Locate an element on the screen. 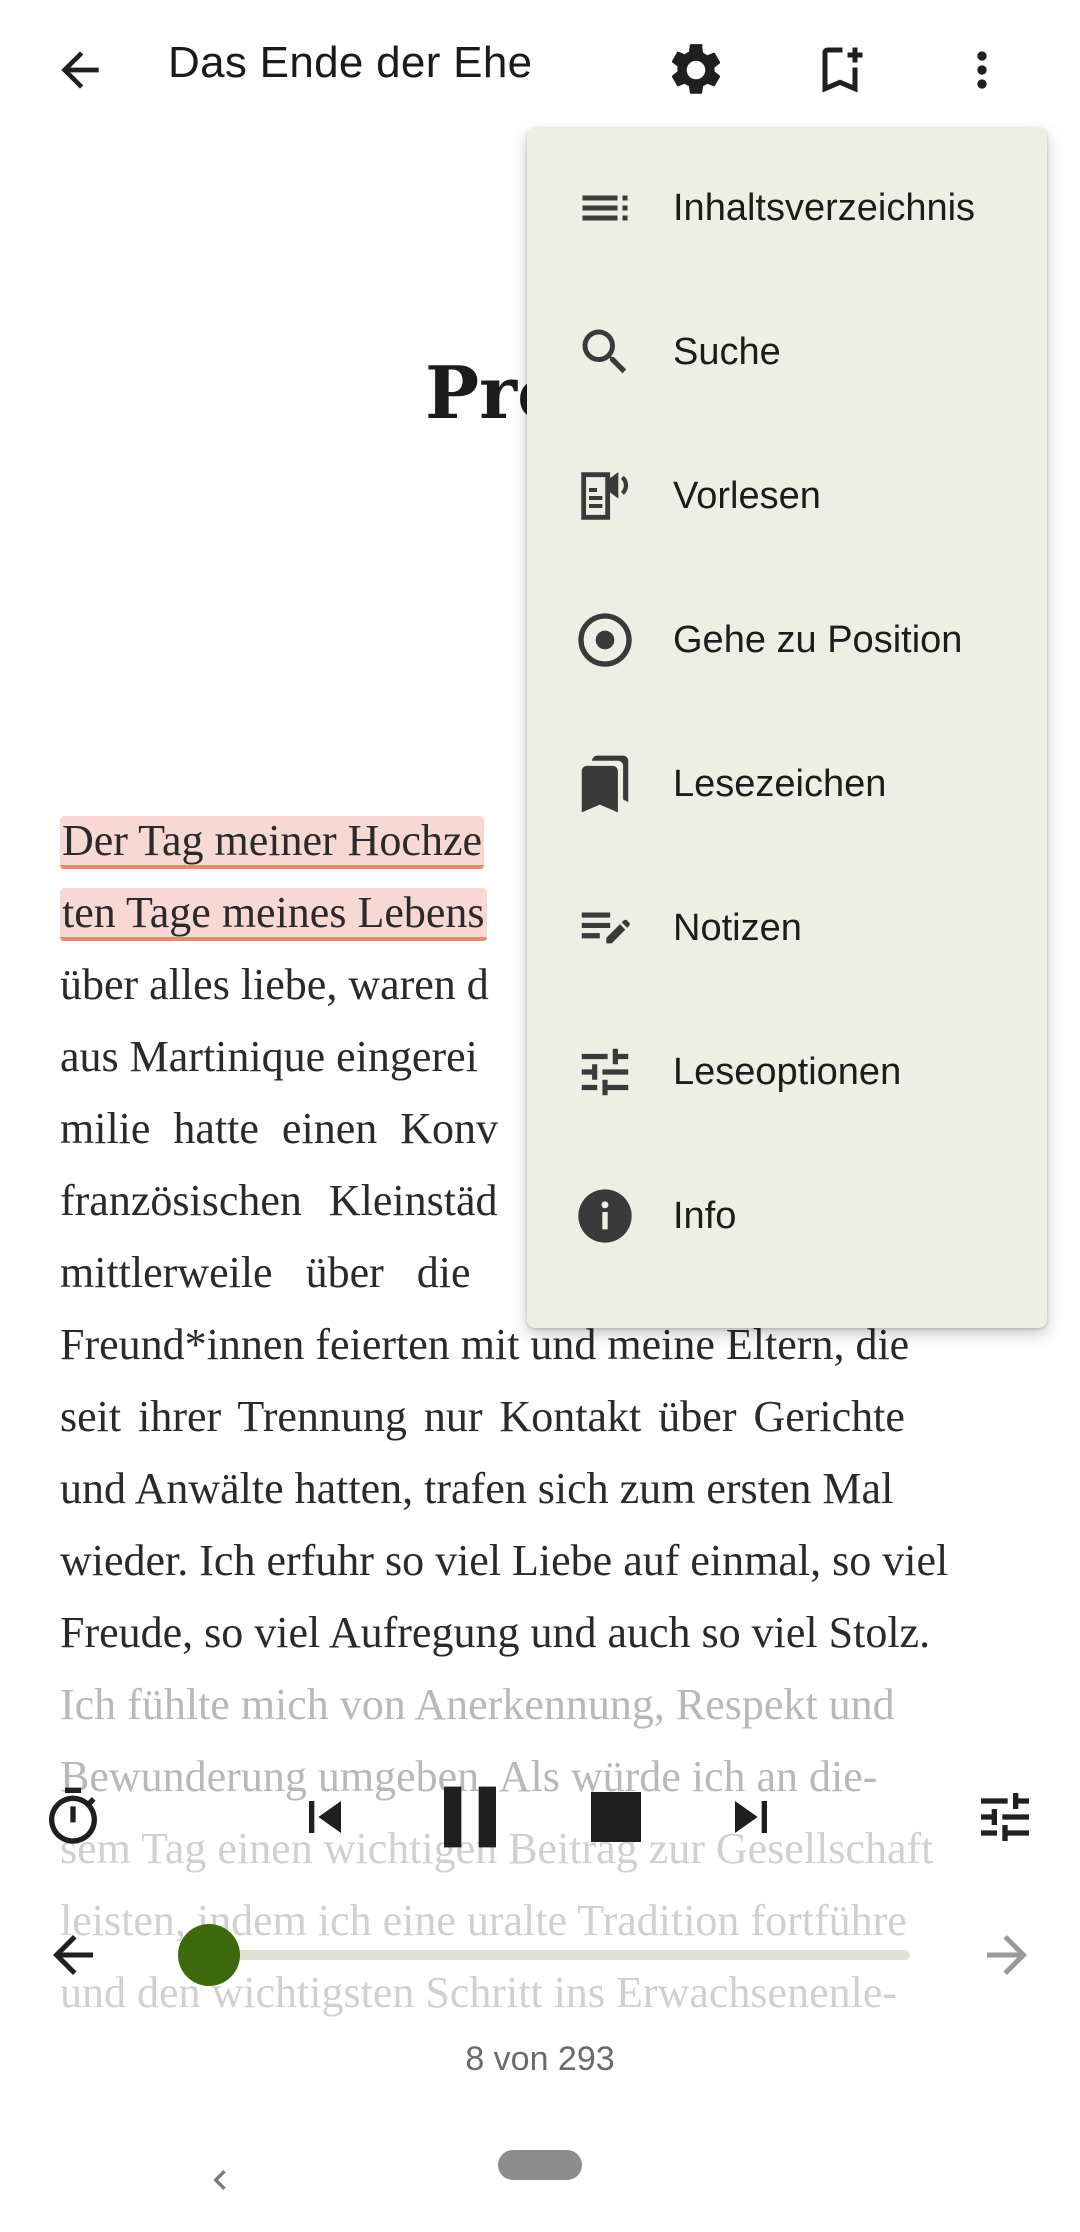  menu-item-bookmarks: Lesezeichen is located at coordinates (787, 784).